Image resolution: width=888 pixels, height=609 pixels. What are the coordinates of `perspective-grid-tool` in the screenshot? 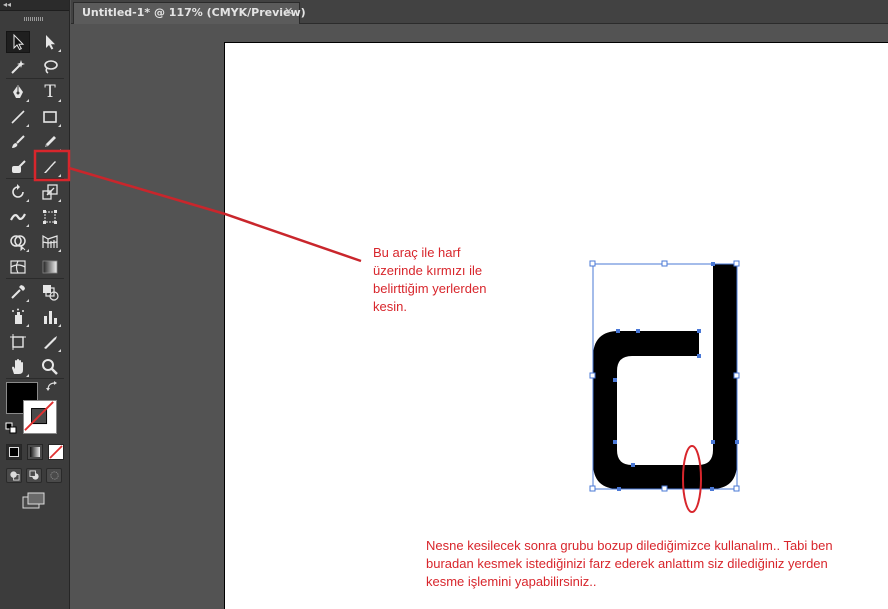 It's located at (50, 242).